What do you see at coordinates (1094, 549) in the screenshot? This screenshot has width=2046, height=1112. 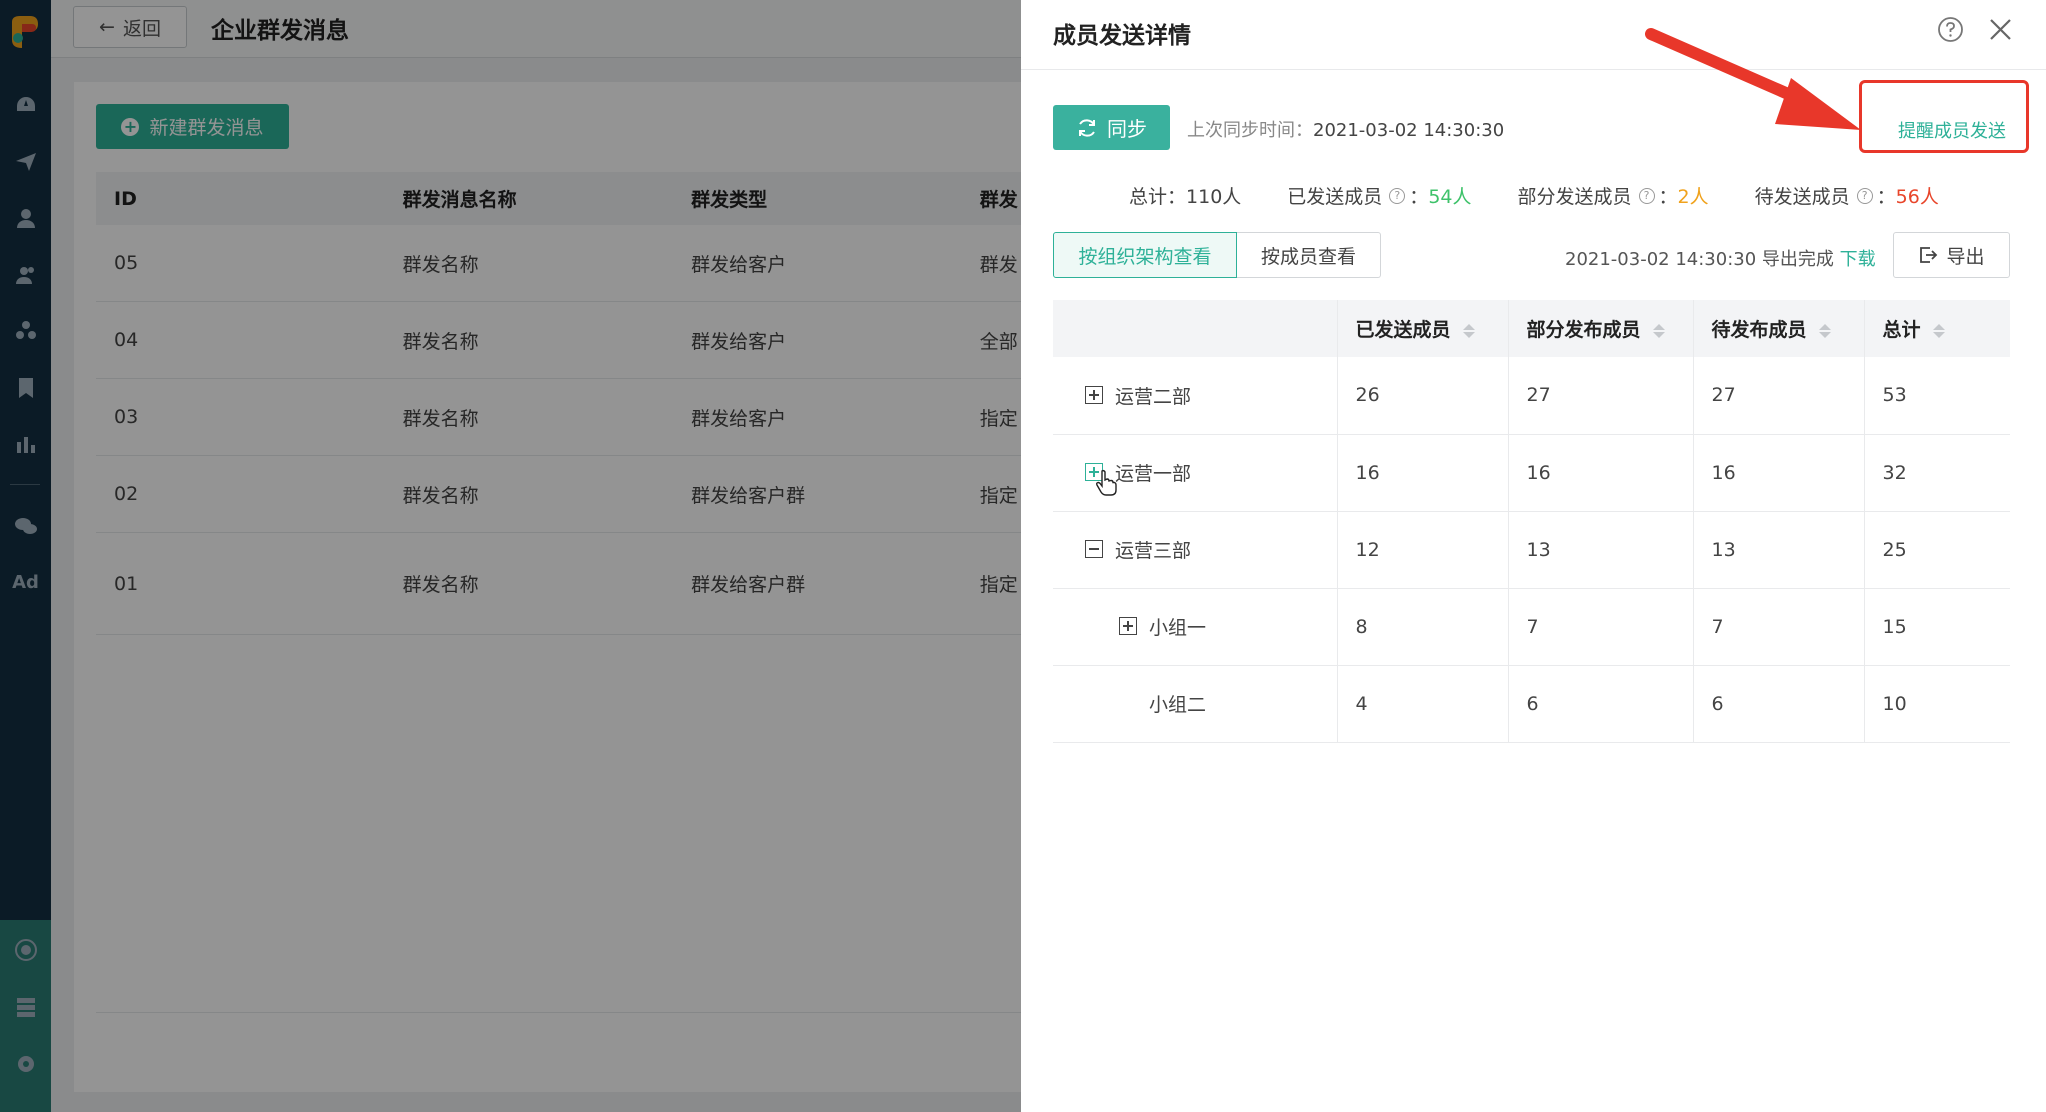 I see `collapse-icon` at bounding box center [1094, 549].